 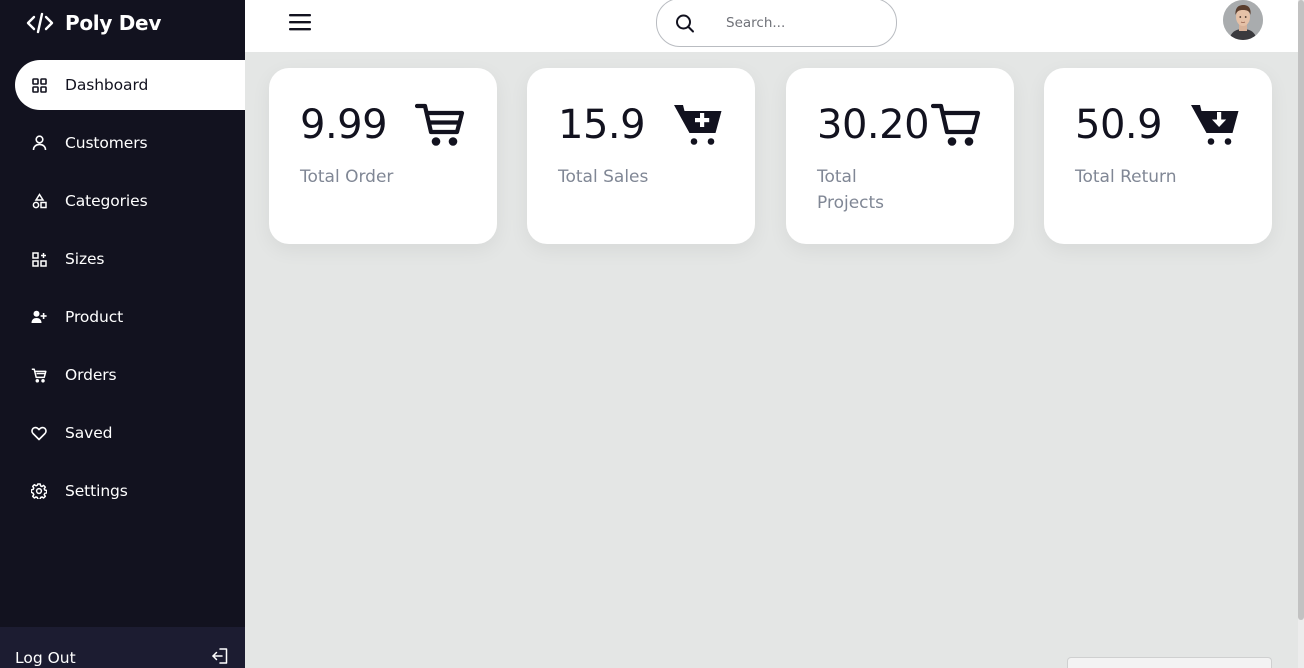 I want to click on apps-icon, so click(x=39, y=259).